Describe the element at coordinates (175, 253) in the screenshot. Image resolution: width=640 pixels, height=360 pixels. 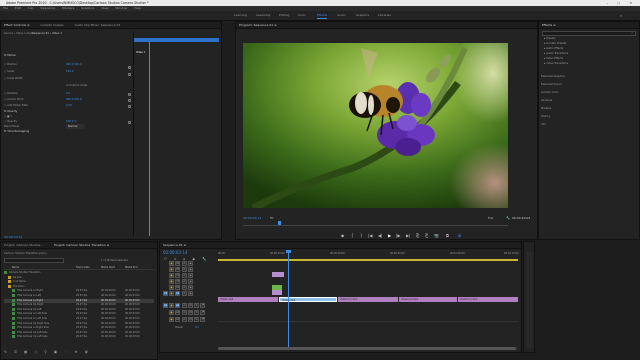
I see `timeline-timecode: 00:00:03:14` at that location.